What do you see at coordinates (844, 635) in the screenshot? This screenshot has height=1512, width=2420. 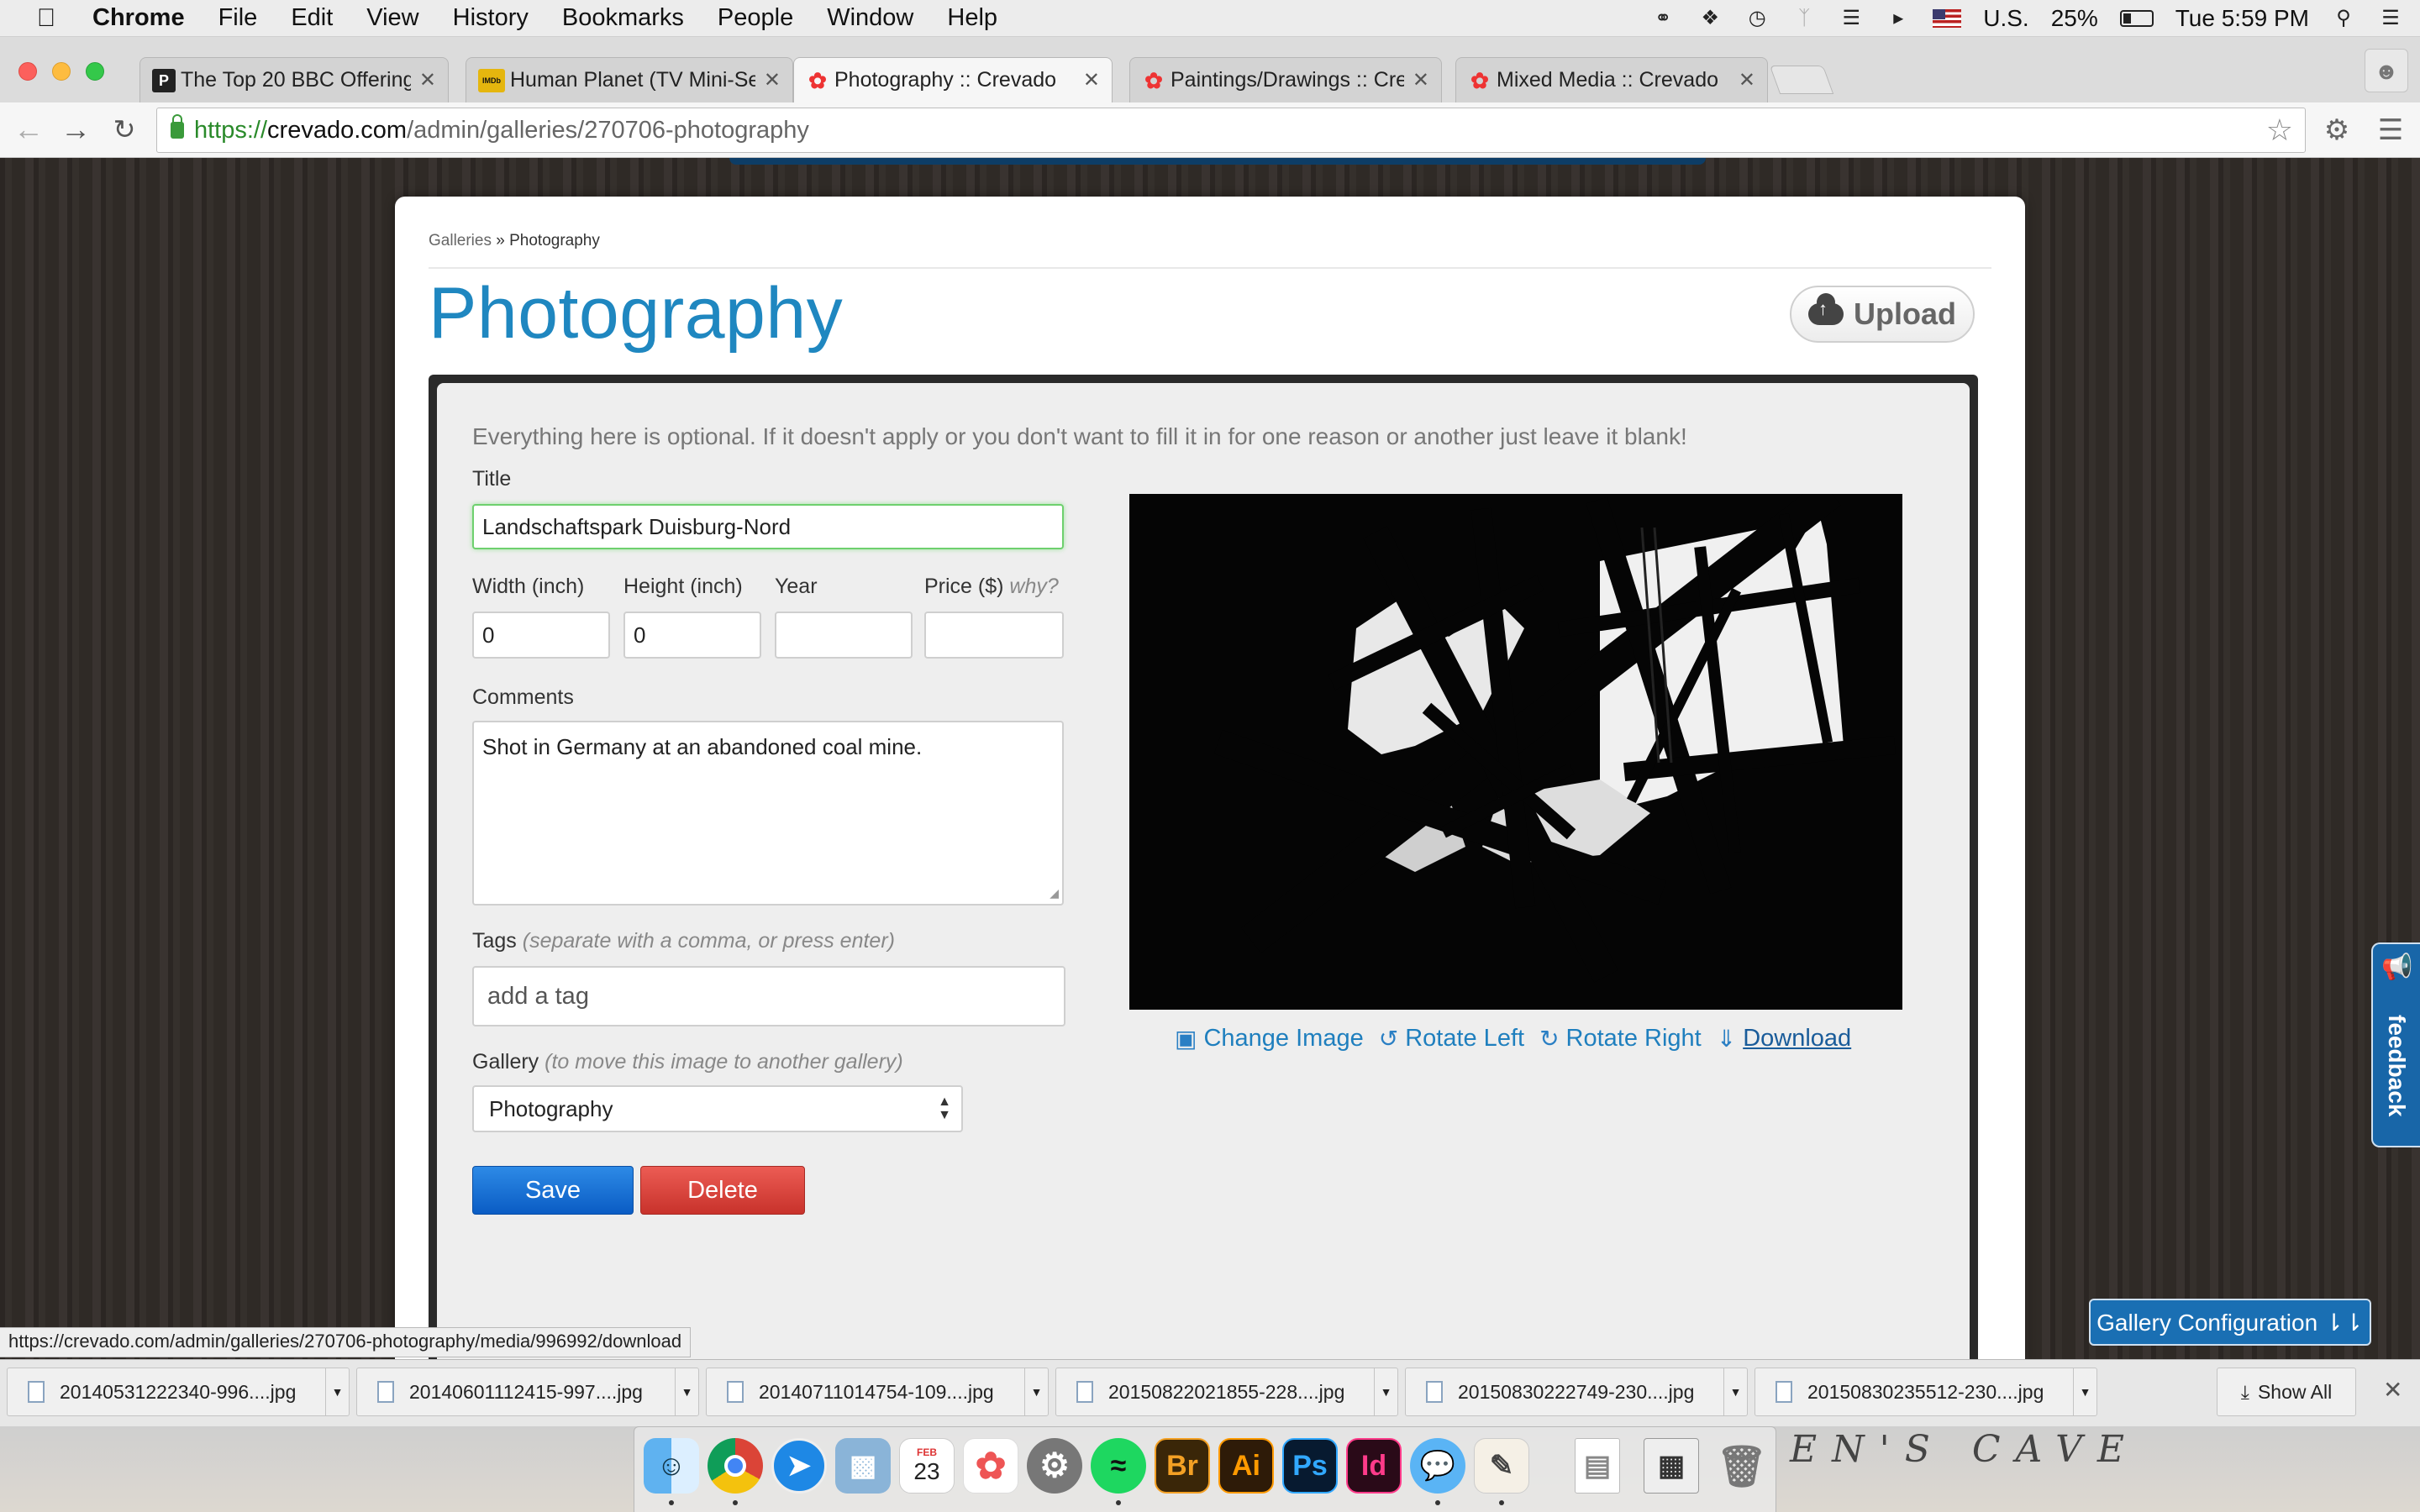 I see `year-input` at bounding box center [844, 635].